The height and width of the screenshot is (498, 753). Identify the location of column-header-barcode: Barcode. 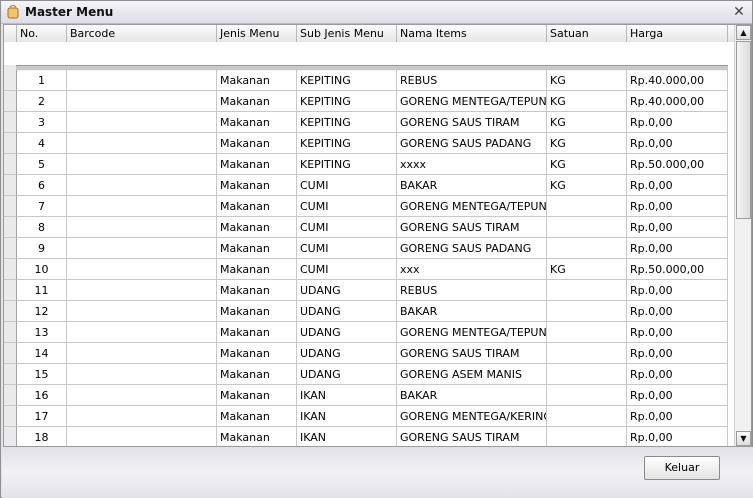
(142, 33).